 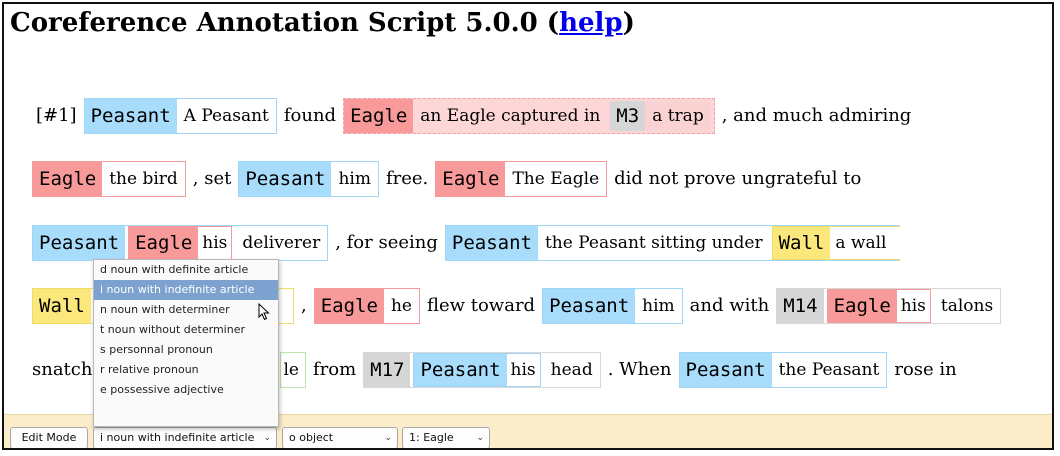 What do you see at coordinates (431, 437) in the screenshot?
I see `entity-value: 1: Eagle` at bounding box center [431, 437].